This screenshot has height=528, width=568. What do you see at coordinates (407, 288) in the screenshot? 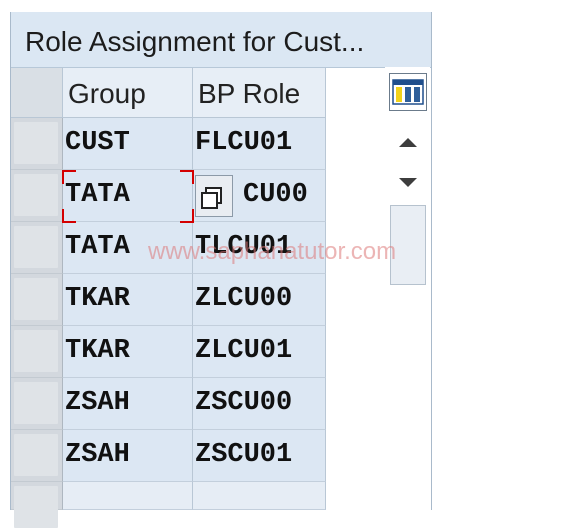
I see `table-toolbar` at bounding box center [407, 288].